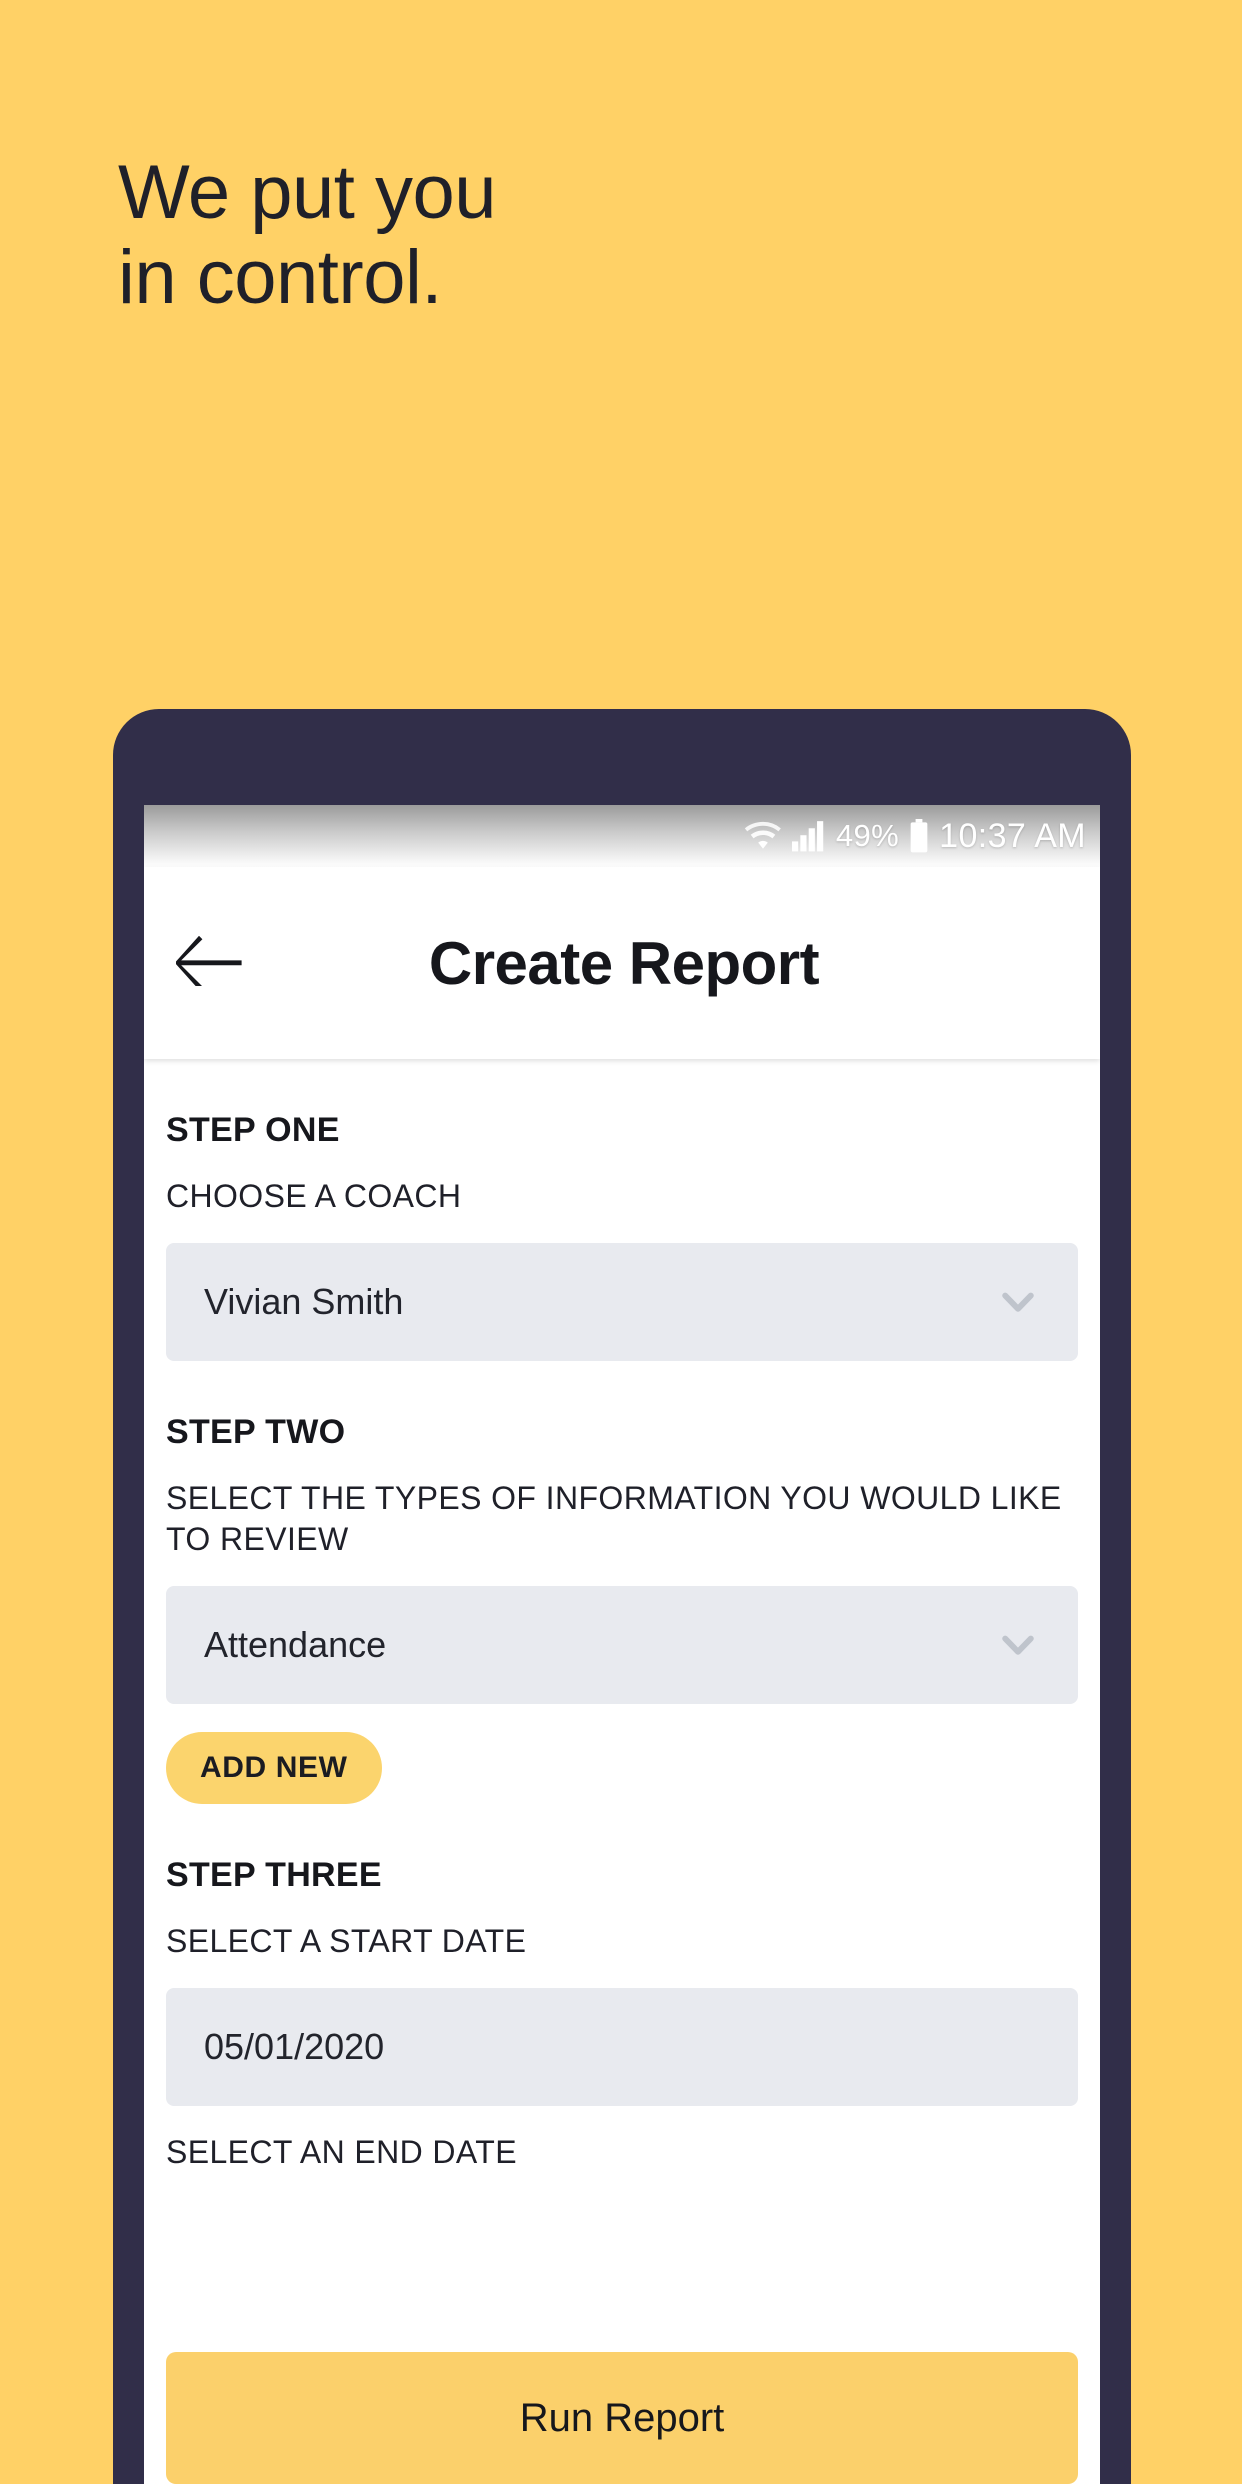 The width and height of the screenshot is (1242, 2484). What do you see at coordinates (307, 235) in the screenshot?
I see `page-headline: We put you in control.` at bounding box center [307, 235].